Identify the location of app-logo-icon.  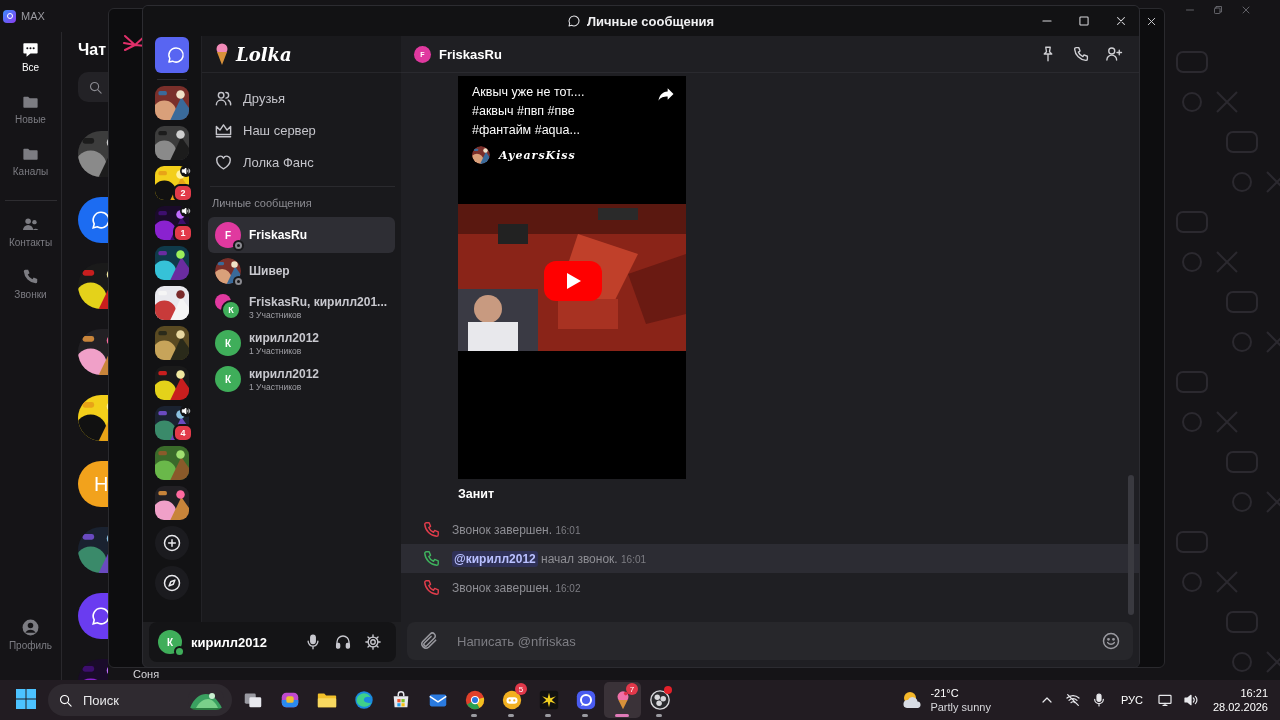
(9, 16).